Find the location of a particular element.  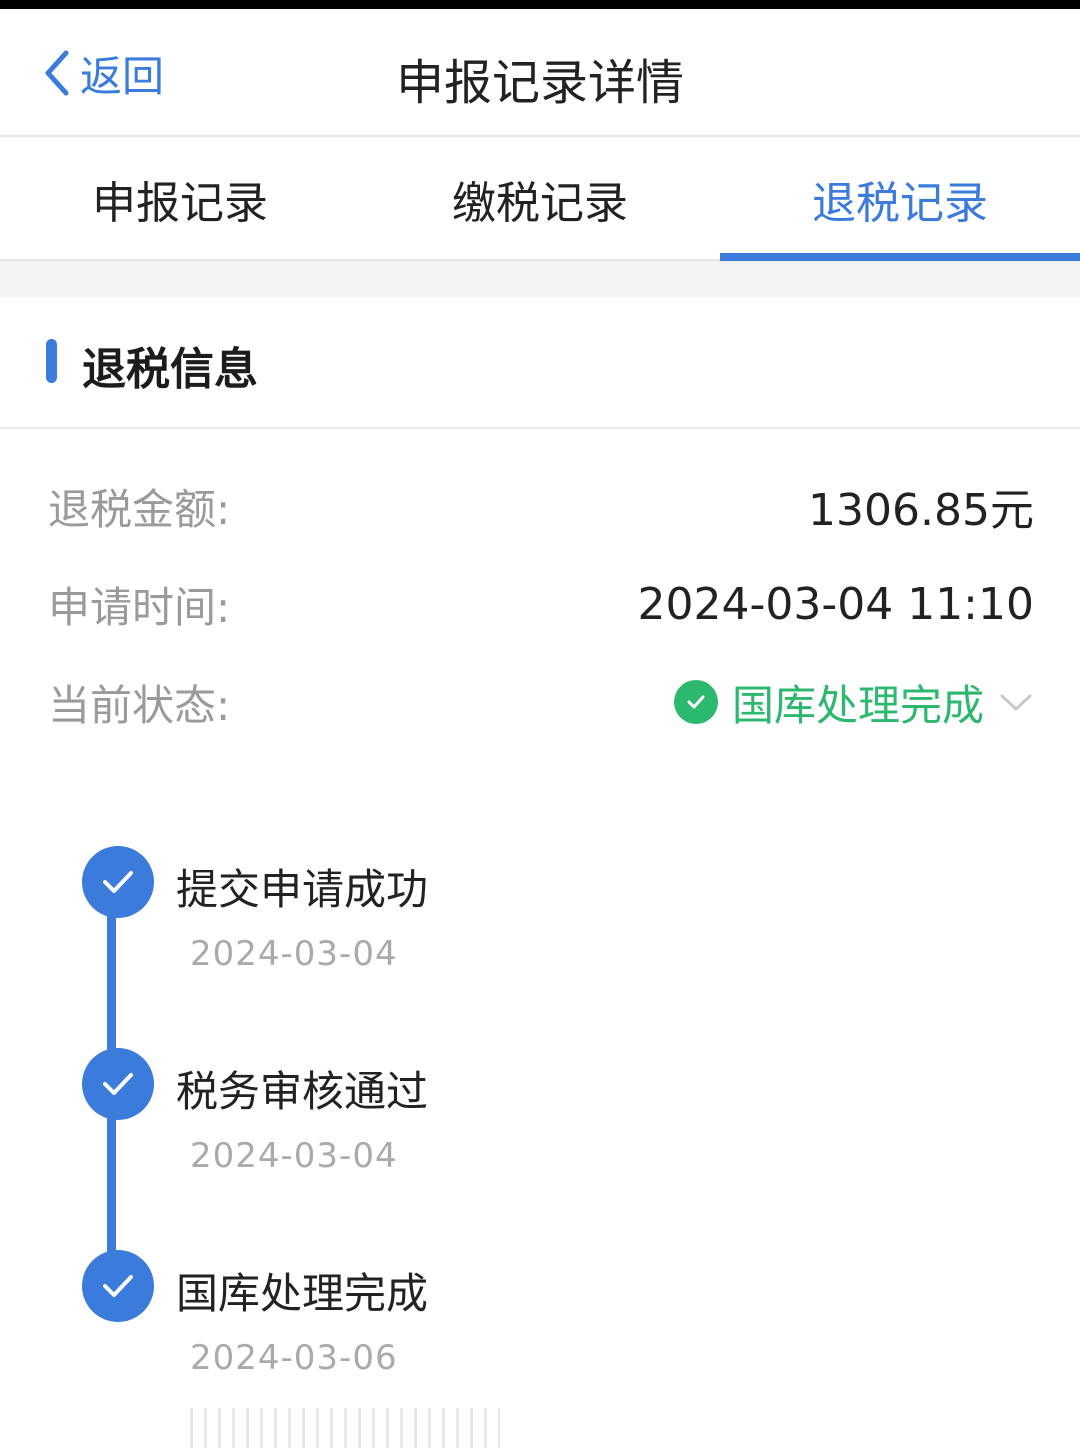

chevron-down-icon is located at coordinates (1016, 702).